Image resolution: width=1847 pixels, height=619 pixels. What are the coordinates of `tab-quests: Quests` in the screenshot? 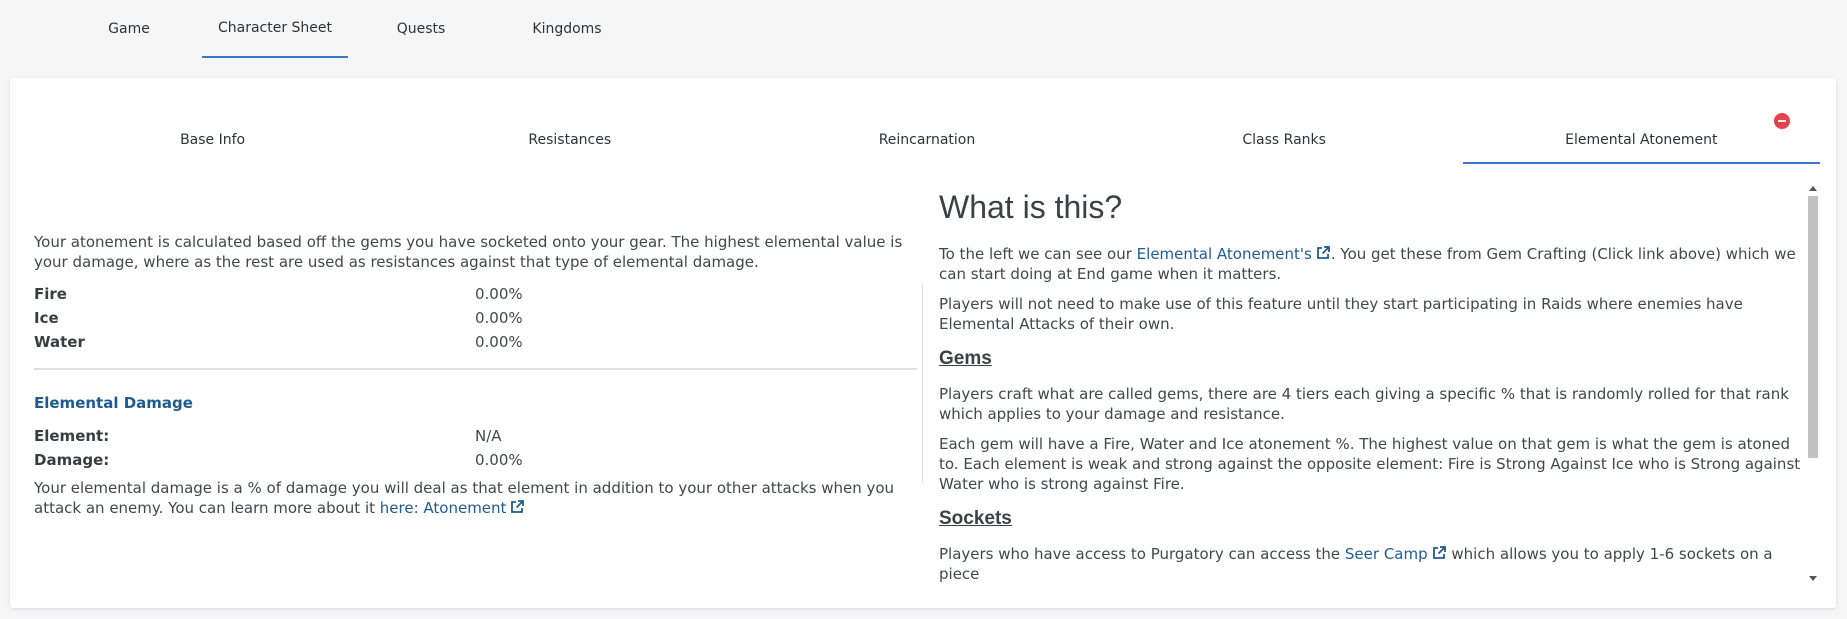 It's located at (421, 29).